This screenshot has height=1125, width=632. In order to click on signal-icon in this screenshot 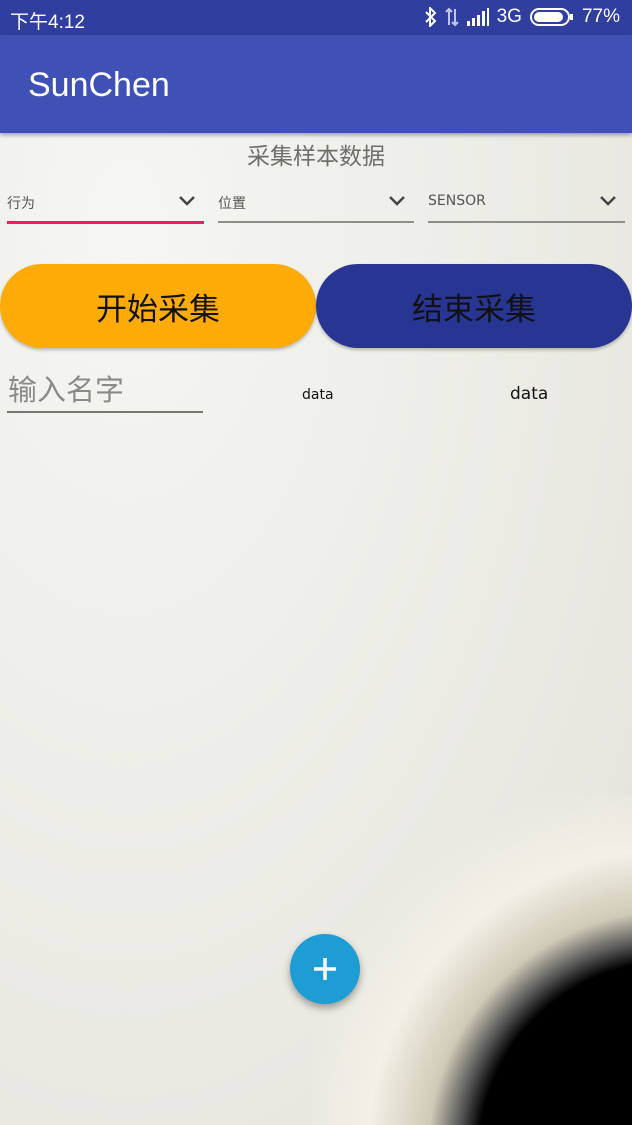, I will do `click(477, 17)`.